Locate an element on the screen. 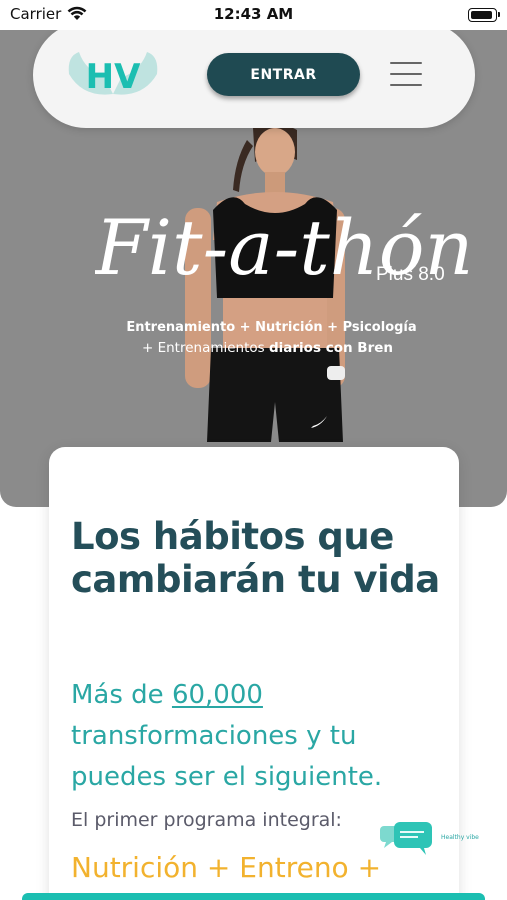  hero-subtitle-secondary: + Entrenamientos diarios con Bren is located at coordinates (267, 348).